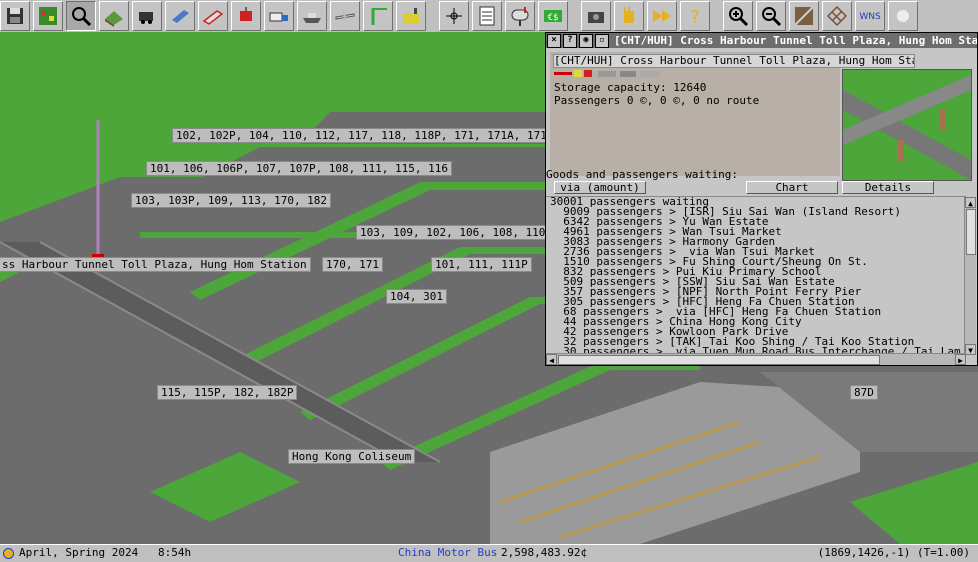  Describe the element at coordinates (970, 202) in the screenshot. I see `scroll-up-icon: ▲` at that location.